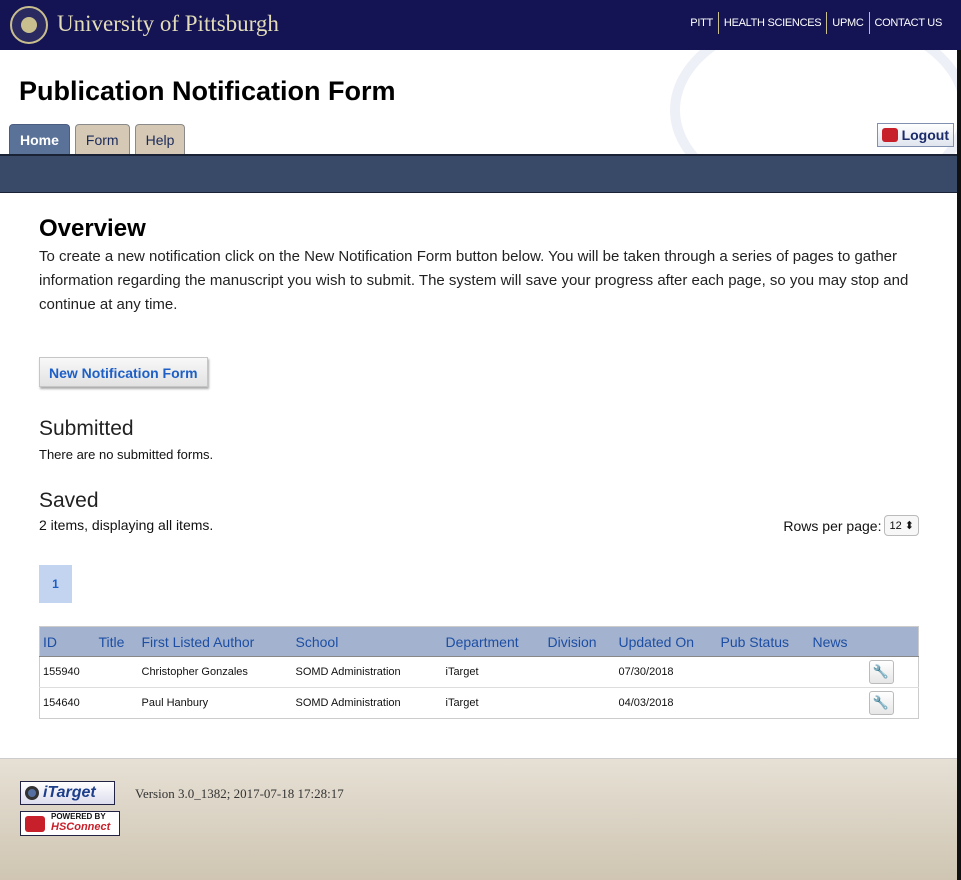  What do you see at coordinates (239, 793) in the screenshot?
I see `version-text: Version 3.0_1382; 2017-07-18 17:28:17` at bounding box center [239, 793].